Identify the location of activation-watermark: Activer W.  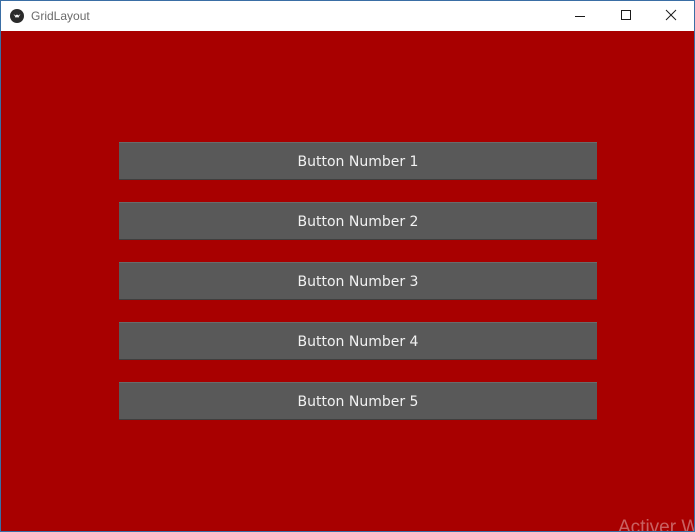
(656, 524).